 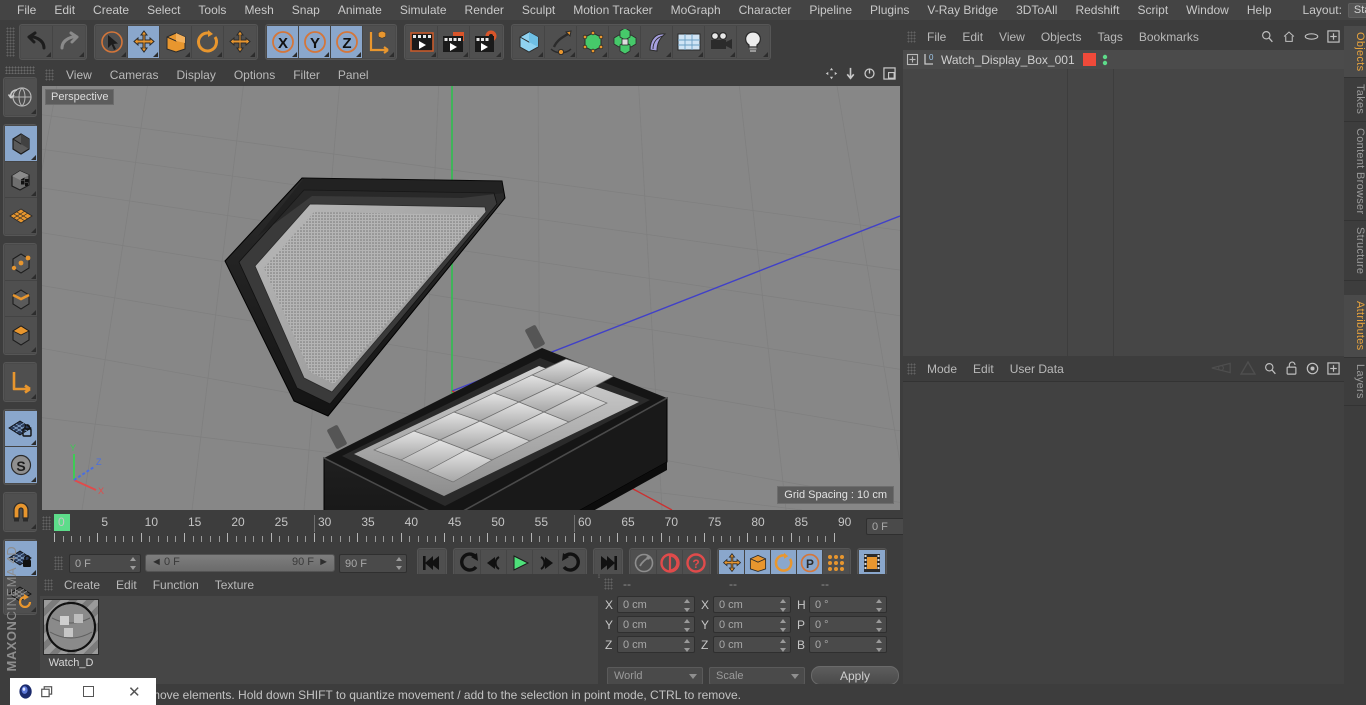 I want to click on rotate-button, so click(x=208, y=42).